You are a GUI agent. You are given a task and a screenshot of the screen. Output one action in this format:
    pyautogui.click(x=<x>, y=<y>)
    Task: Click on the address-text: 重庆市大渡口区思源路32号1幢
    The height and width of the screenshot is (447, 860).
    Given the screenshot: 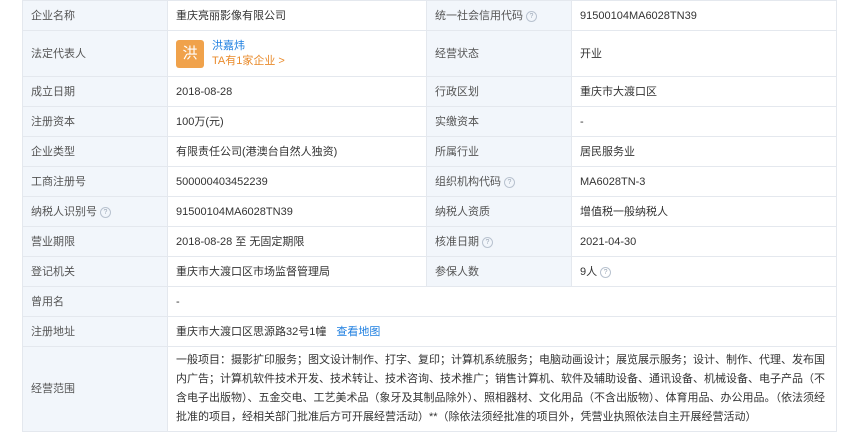 What is the action you would take?
    pyautogui.click(x=251, y=331)
    